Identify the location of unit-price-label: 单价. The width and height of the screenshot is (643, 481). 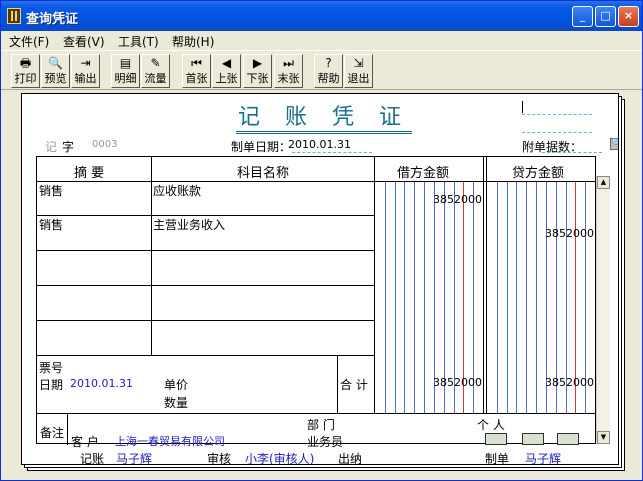
(176, 385).